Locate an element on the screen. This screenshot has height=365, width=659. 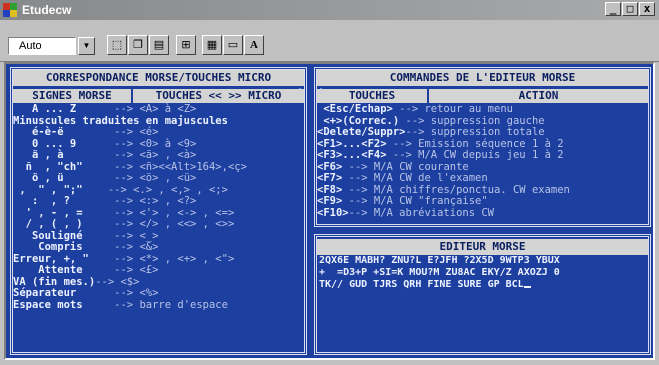
key-mapping: --> <%> is located at coordinates (136, 293).